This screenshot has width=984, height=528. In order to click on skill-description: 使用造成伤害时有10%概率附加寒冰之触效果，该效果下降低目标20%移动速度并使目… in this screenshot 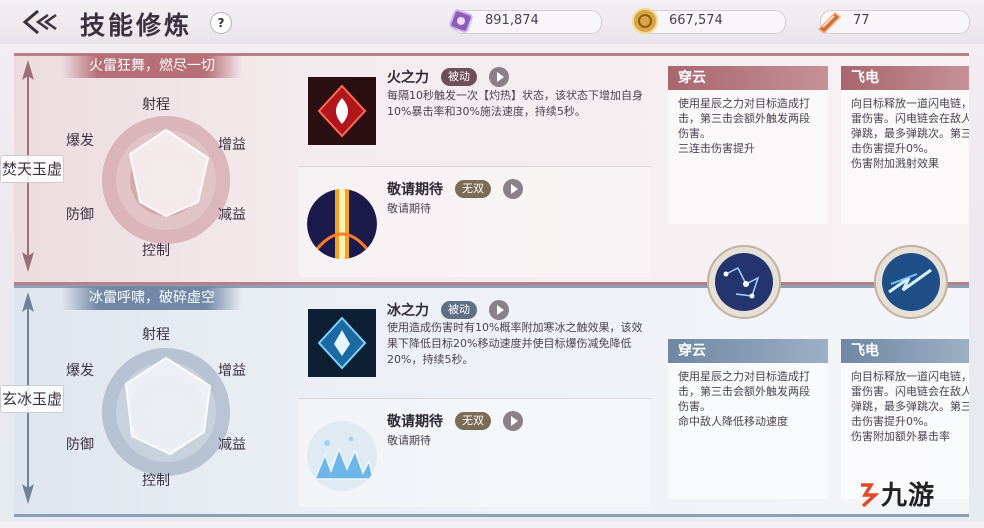, I will do `click(515, 343)`.